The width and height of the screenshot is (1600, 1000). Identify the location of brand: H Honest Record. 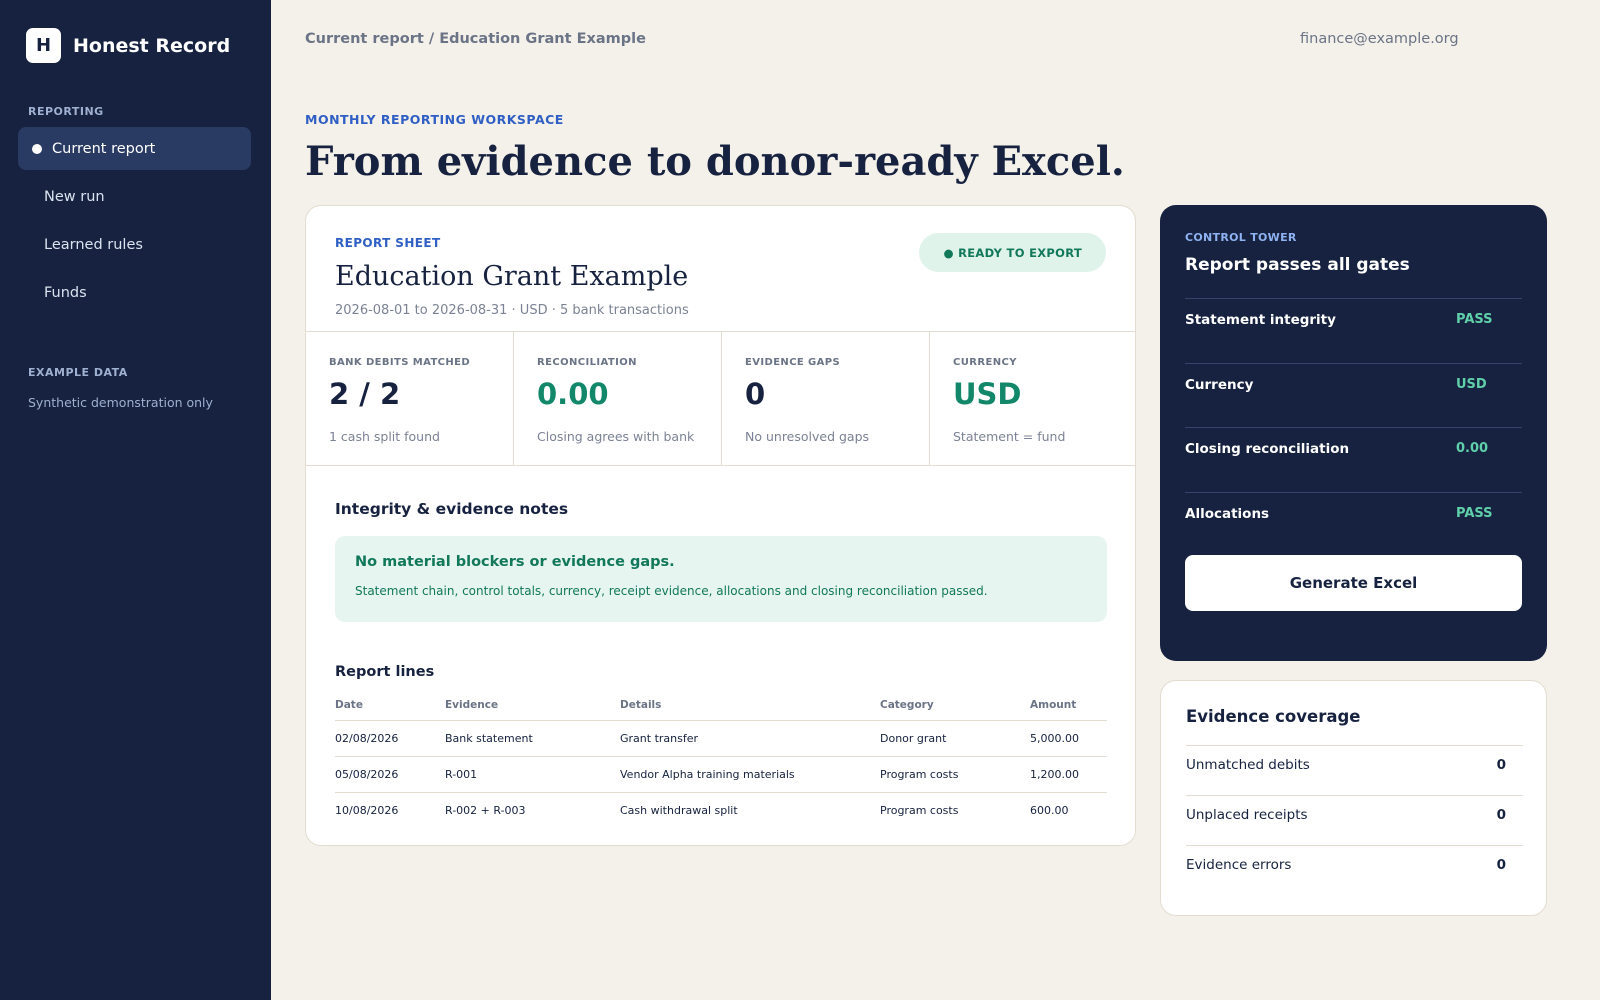
(128, 45).